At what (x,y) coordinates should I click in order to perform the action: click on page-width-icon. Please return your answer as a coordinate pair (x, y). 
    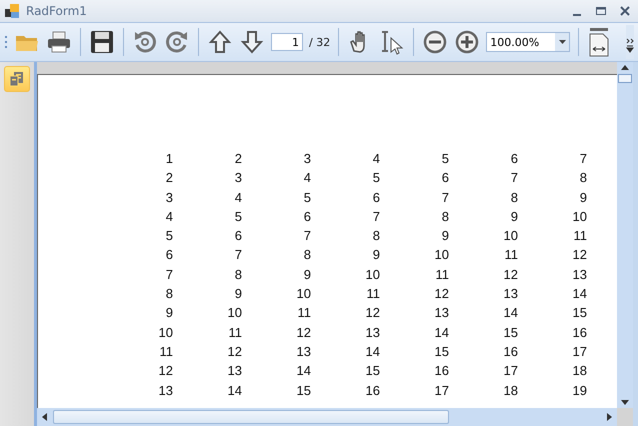
    Looking at the image, I should click on (599, 42).